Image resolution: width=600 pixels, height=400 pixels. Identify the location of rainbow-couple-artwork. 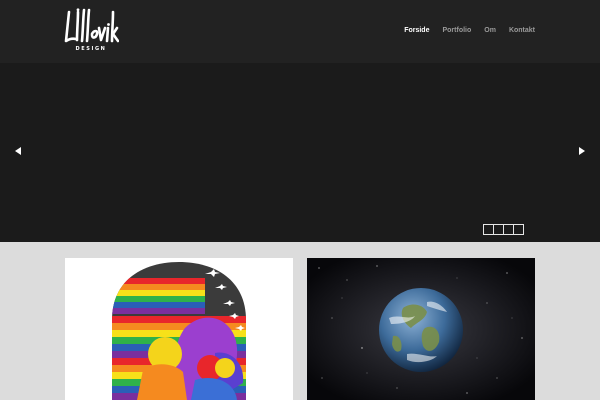
(179, 331).